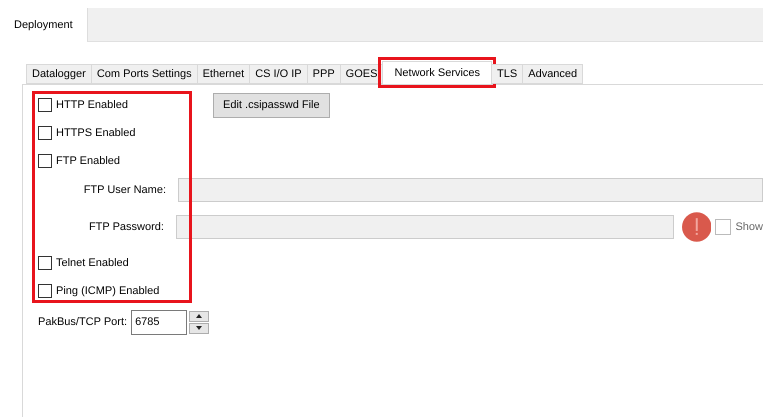 The width and height of the screenshot is (763, 417). What do you see at coordinates (92, 105) in the screenshot?
I see `checkbox-label: HTTP Enabled` at bounding box center [92, 105].